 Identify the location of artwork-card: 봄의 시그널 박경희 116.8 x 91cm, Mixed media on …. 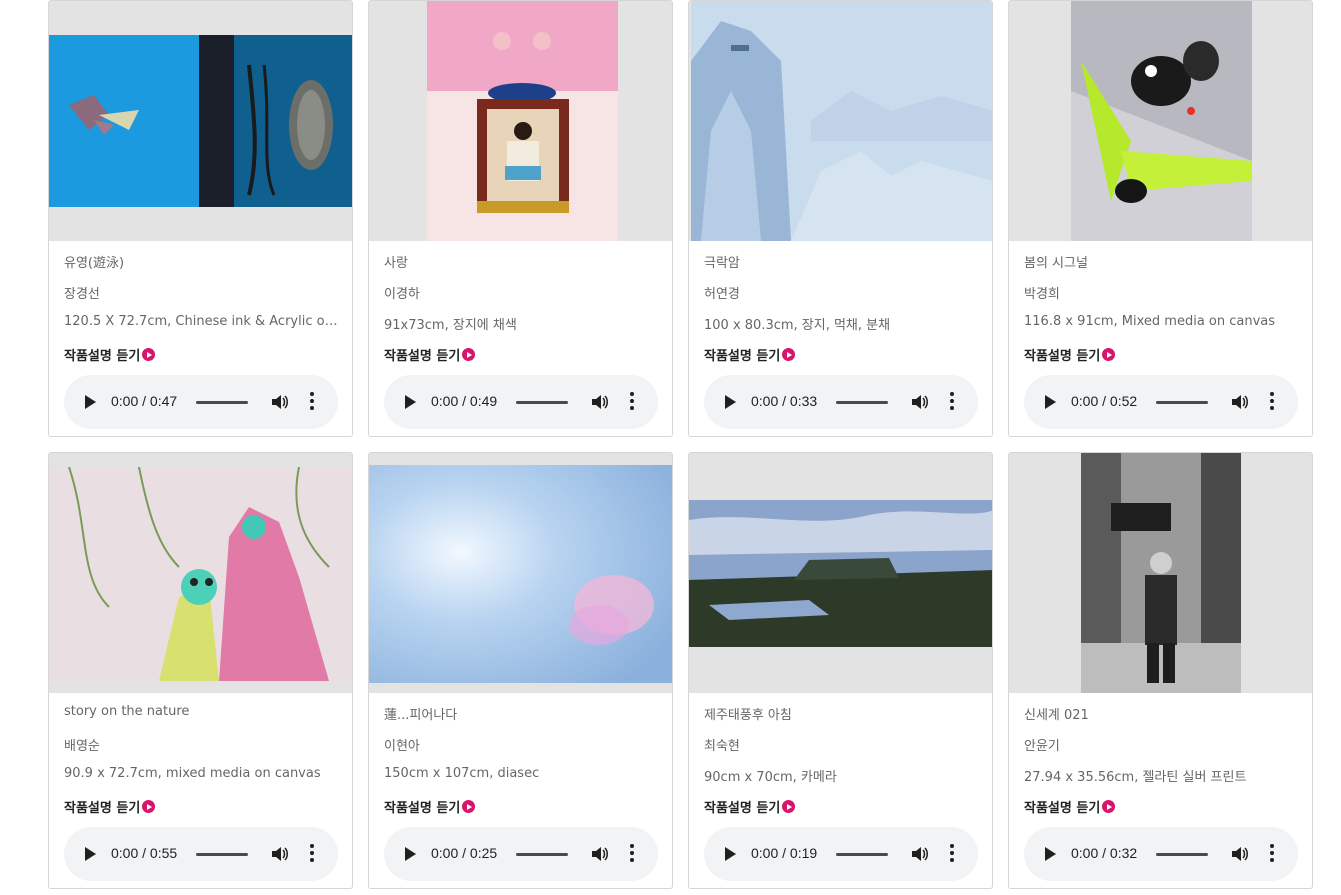
(1160, 218).